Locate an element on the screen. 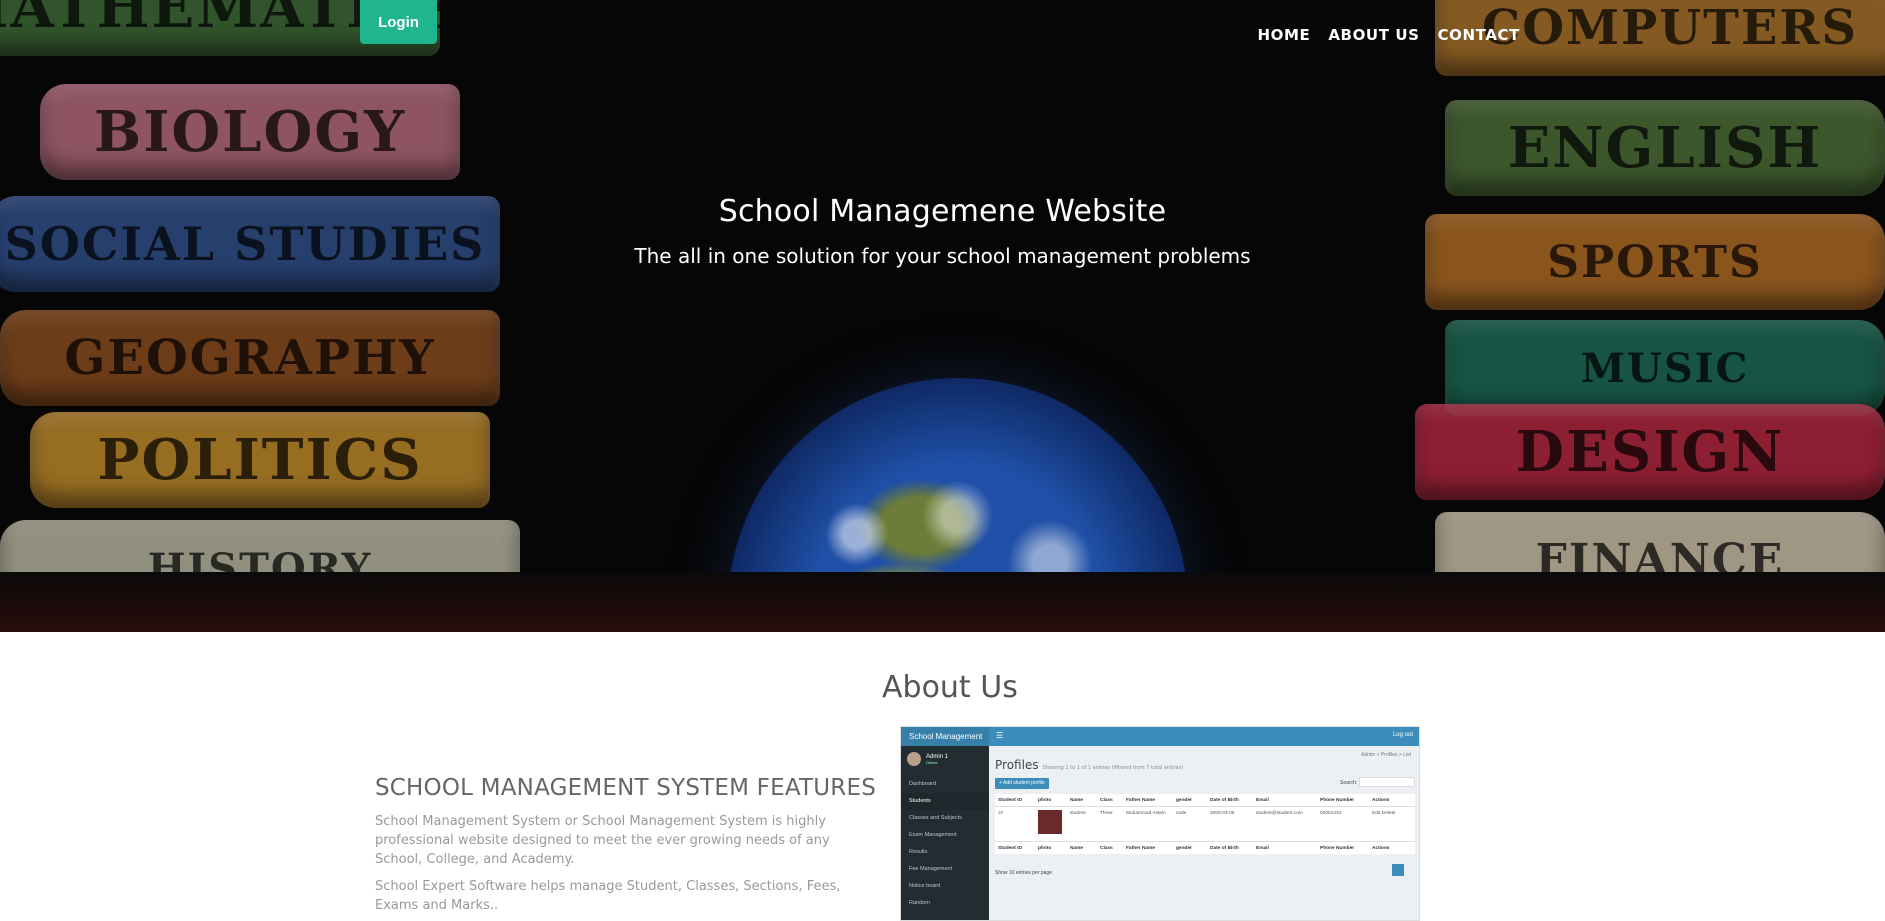  features-title: SCHOOL MANAGEMENT SYSTEM FEATURES is located at coordinates (625, 788).